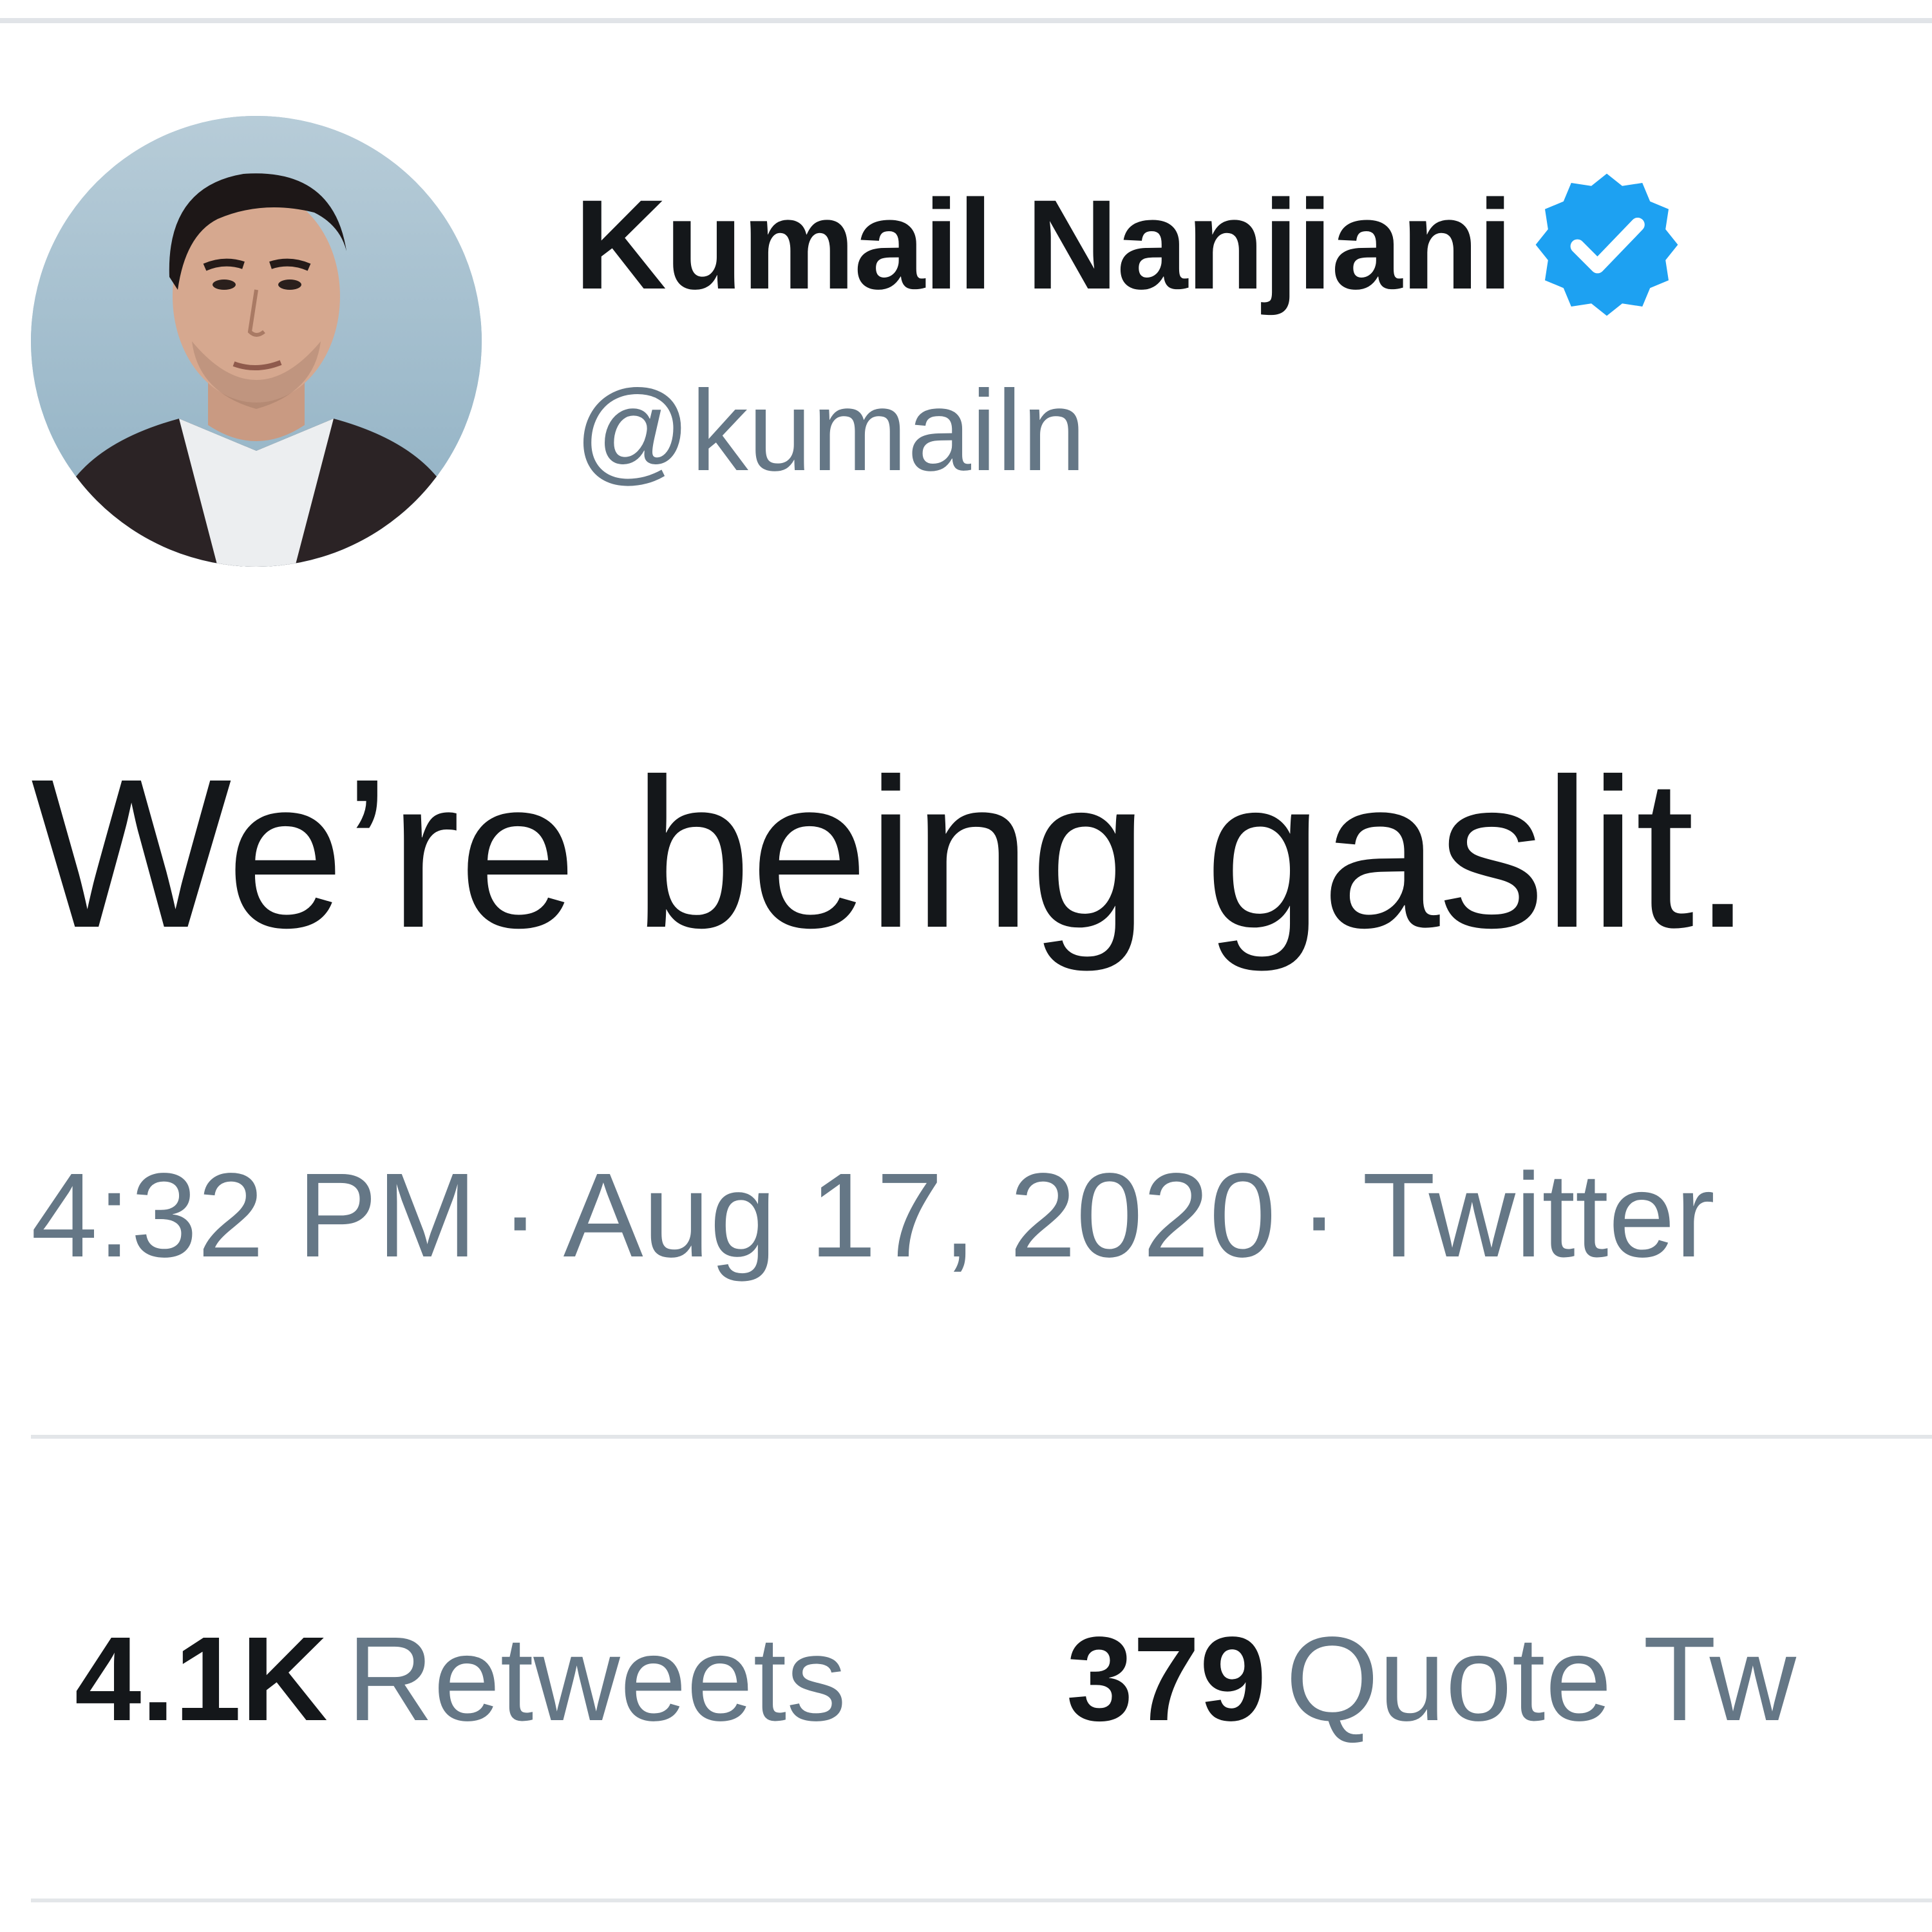 The height and width of the screenshot is (1932, 1932). What do you see at coordinates (966, 20) in the screenshot?
I see `top-divider` at bounding box center [966, 20].